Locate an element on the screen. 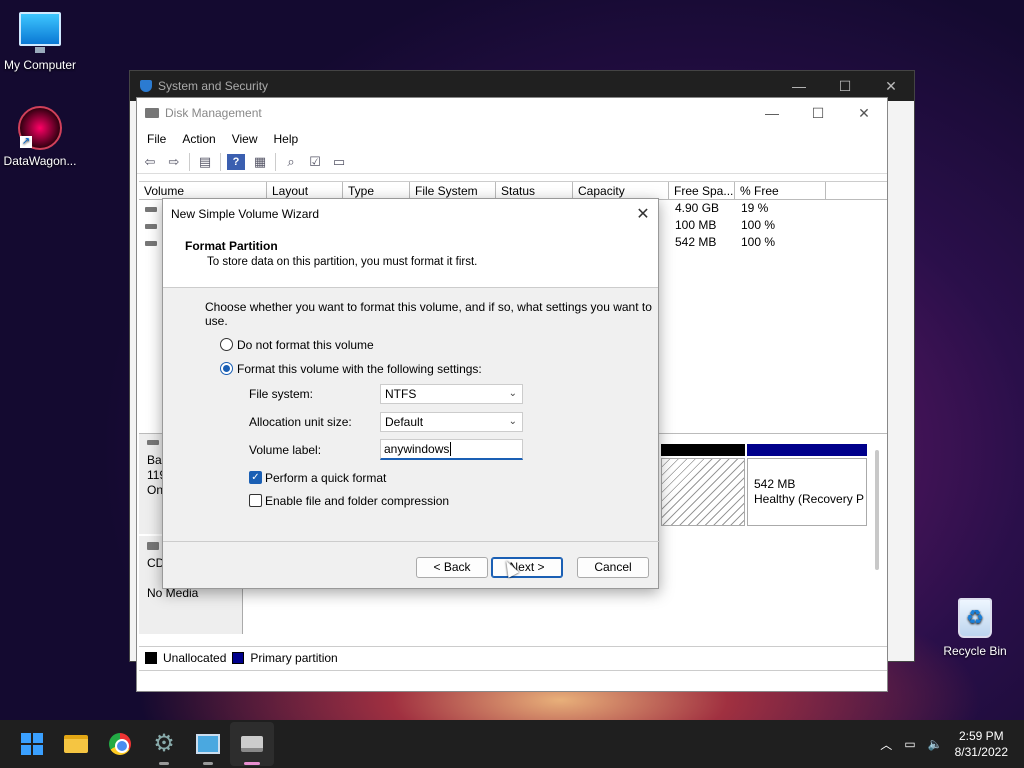  taskbar-disk-management is located at coordinates (252, 744).